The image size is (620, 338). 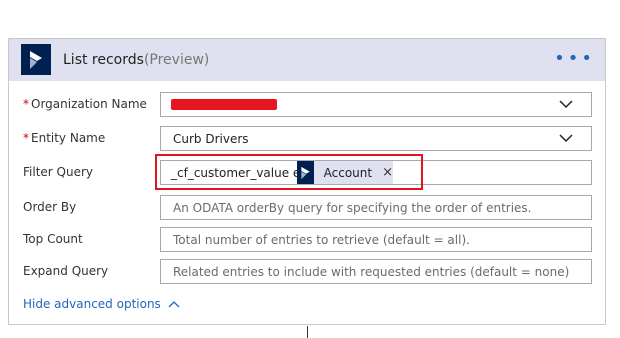 I want to click on entity-name-label-text: Entity Name, so click(x=68, y=138).